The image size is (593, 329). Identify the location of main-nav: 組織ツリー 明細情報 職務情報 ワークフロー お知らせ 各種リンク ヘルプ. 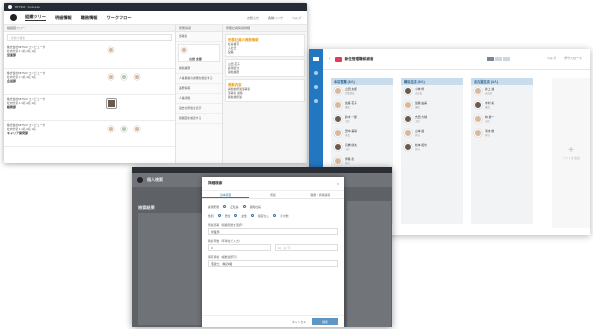
(155, 18).